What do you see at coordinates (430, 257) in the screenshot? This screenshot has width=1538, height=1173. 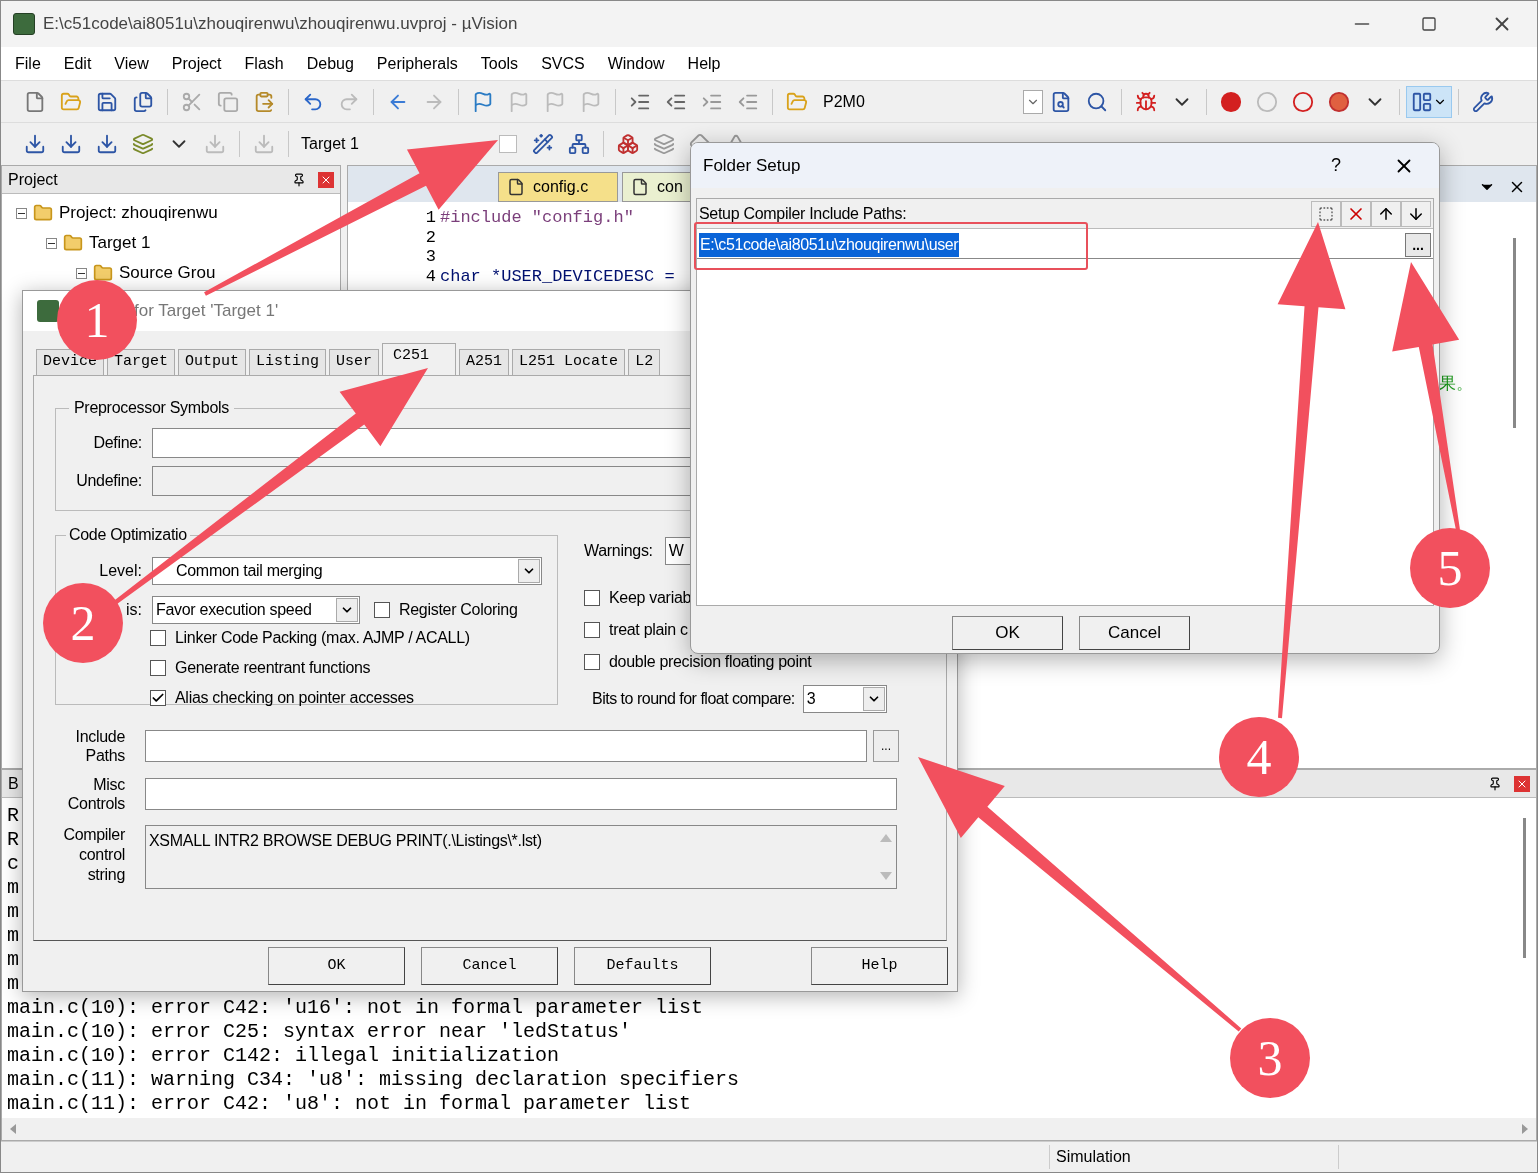 I see `line-number: 3` at bounding box center [430, 257].